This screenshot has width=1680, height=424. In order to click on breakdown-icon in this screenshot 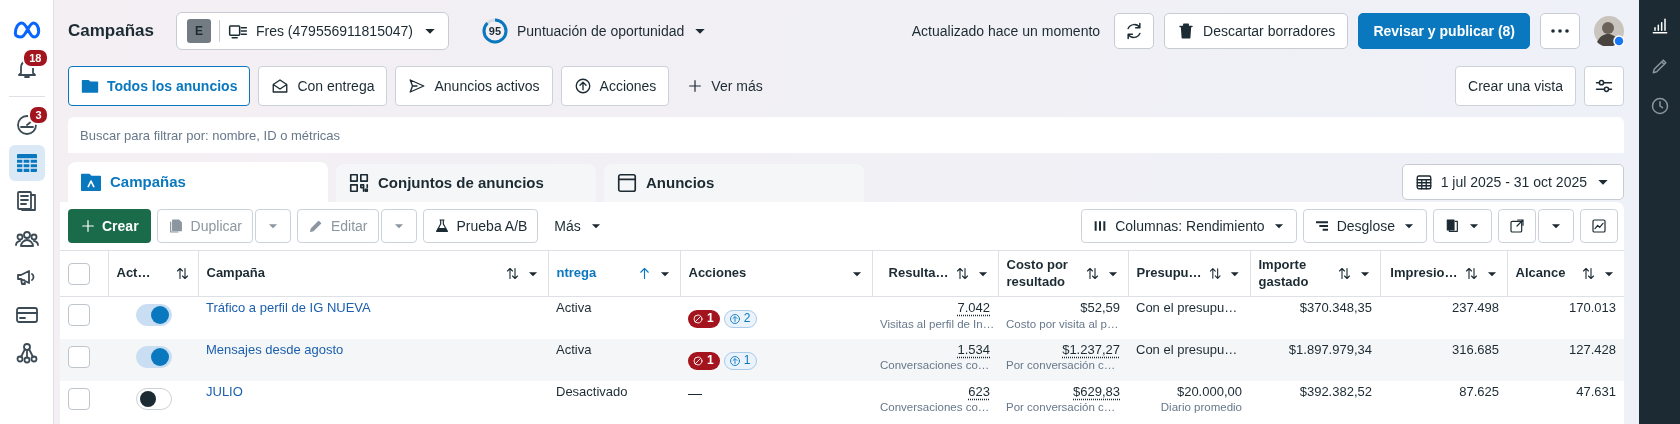, I will do `click(1321, 226)`.